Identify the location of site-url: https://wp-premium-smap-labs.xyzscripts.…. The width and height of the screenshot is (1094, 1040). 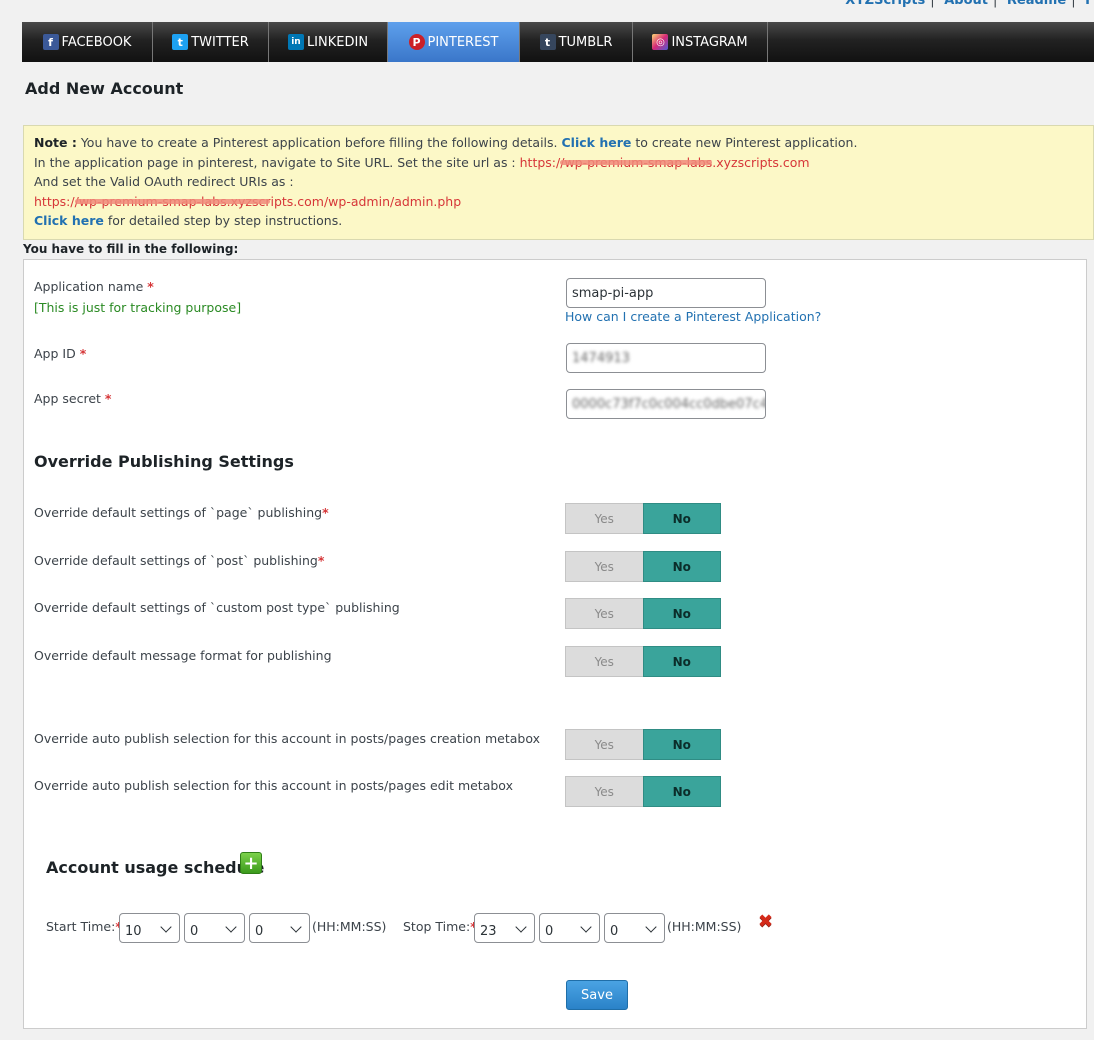
(665, 162).